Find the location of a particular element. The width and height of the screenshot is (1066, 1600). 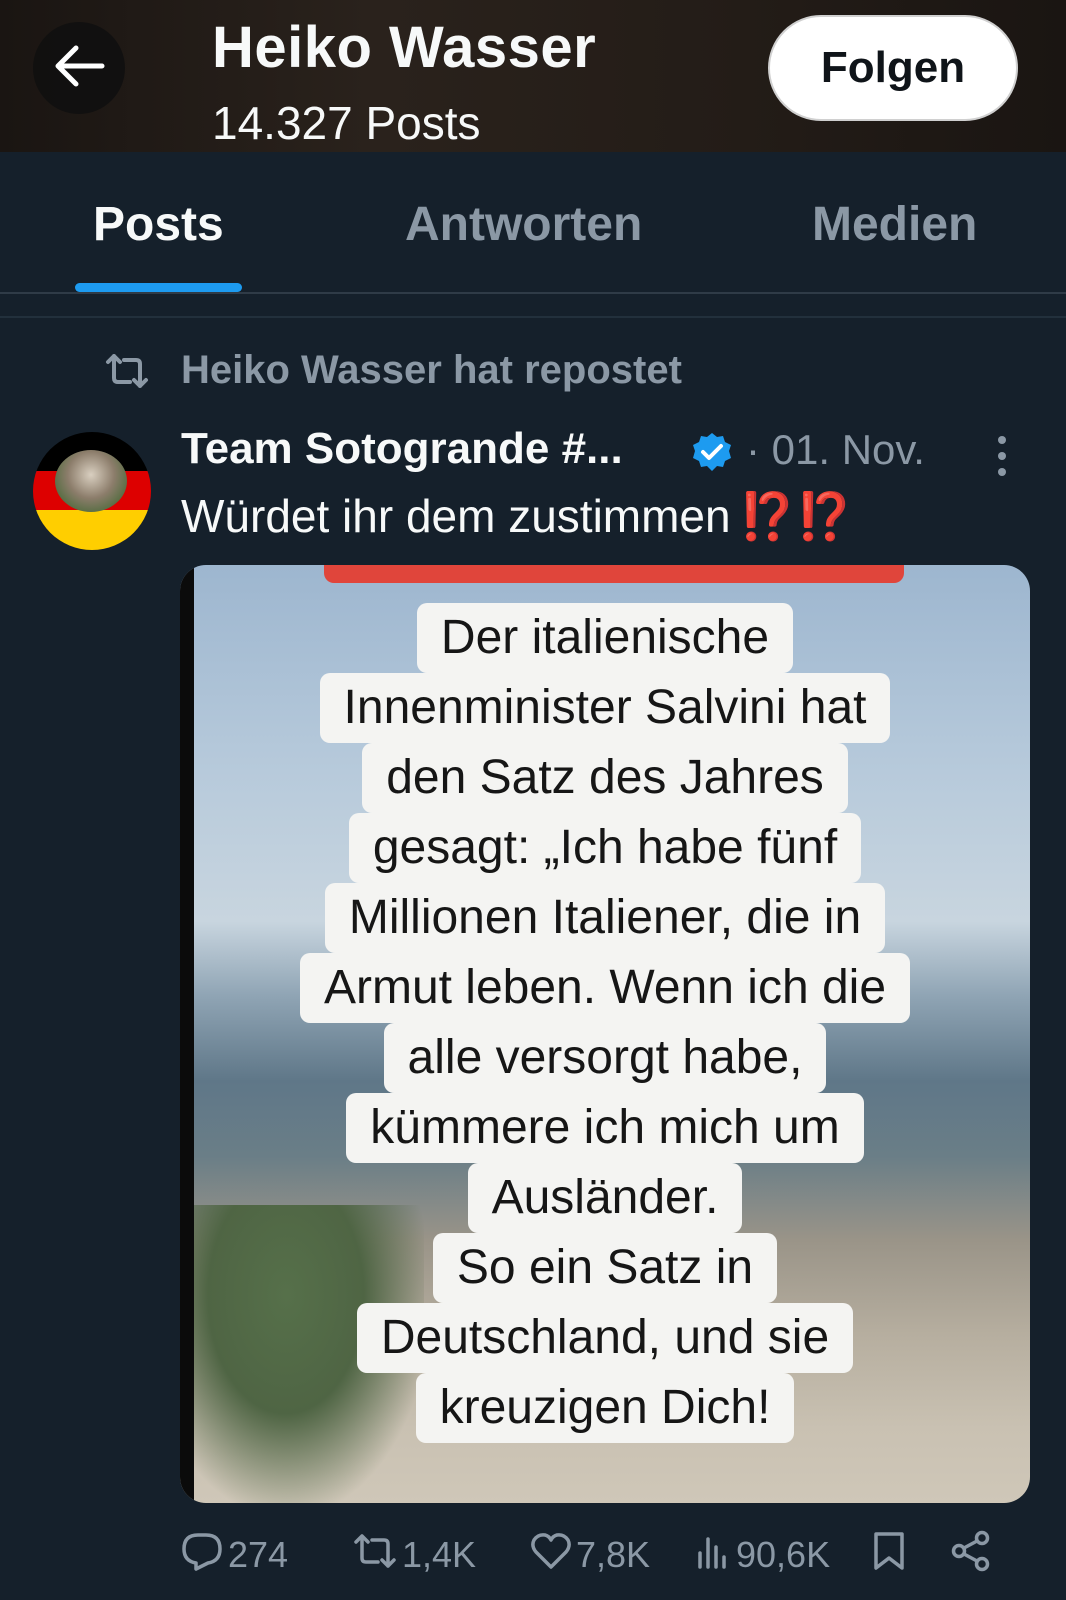

repost-button: 1,4K is located at coordinates (414, 1555).